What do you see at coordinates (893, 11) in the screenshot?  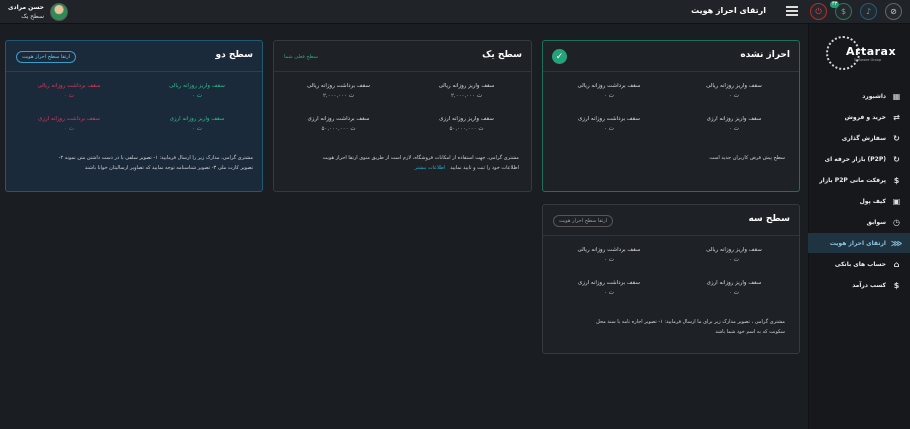 I see `mute-icon: ⊘` at bounding box center [893, 11].